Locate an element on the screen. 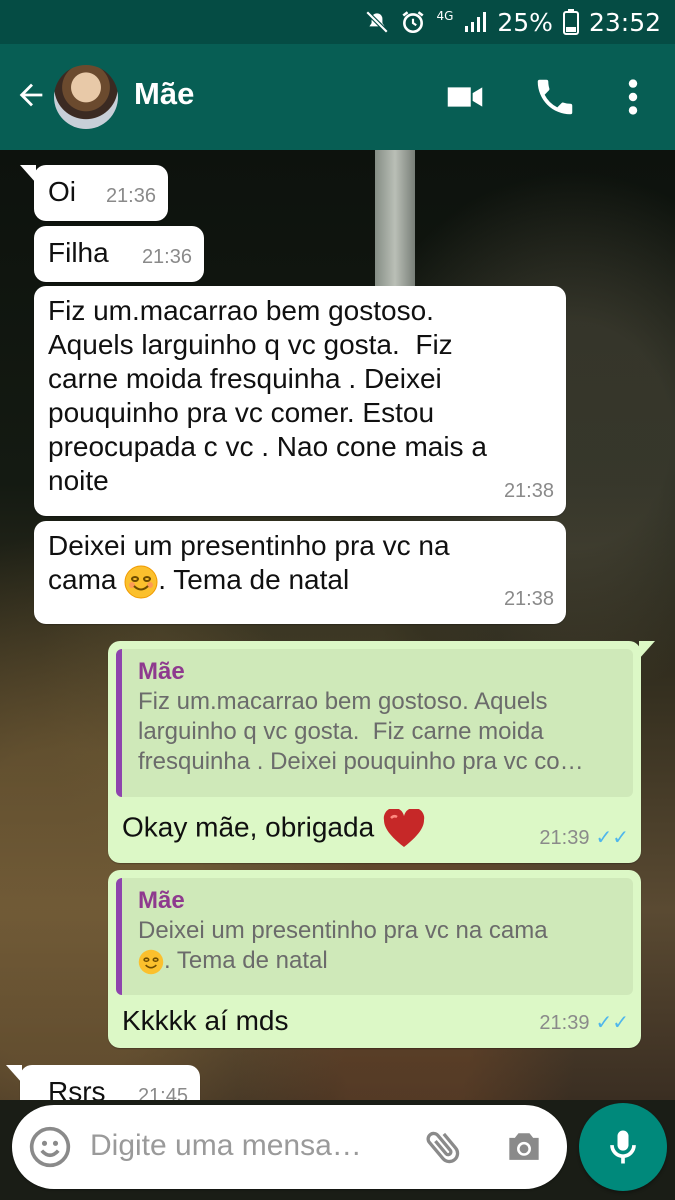 Image resolution: width=675 pixels, height=1200 pixels. message-text: Okay mãe, obrigada is located at coordinates (274, 829).